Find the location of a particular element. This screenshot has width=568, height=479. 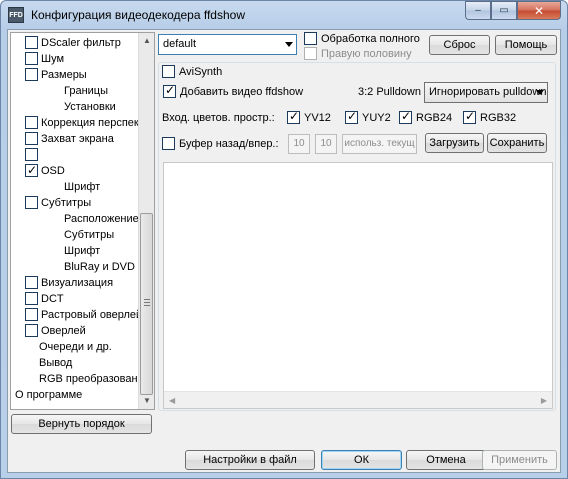

caption-buttons: – ▭ ✕ is located at coordinates (513, 11).